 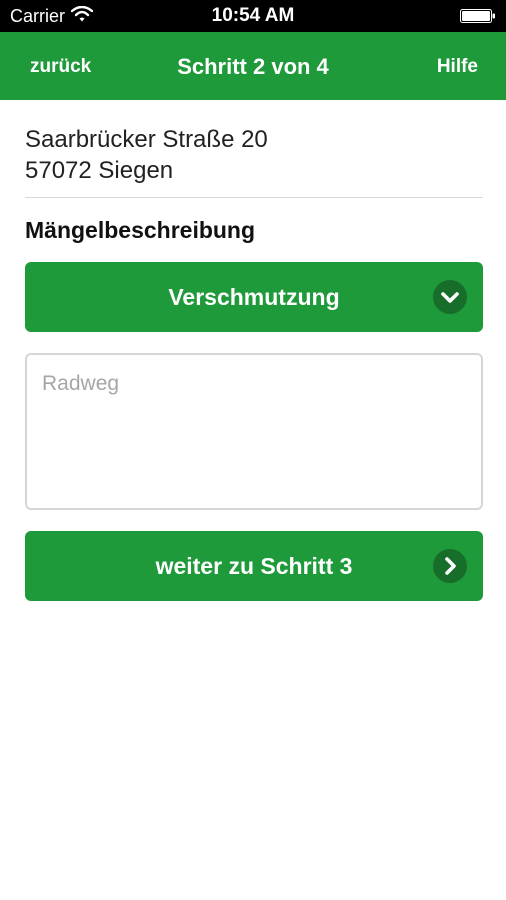 I want to click on divider, so click(x=254, y=197).